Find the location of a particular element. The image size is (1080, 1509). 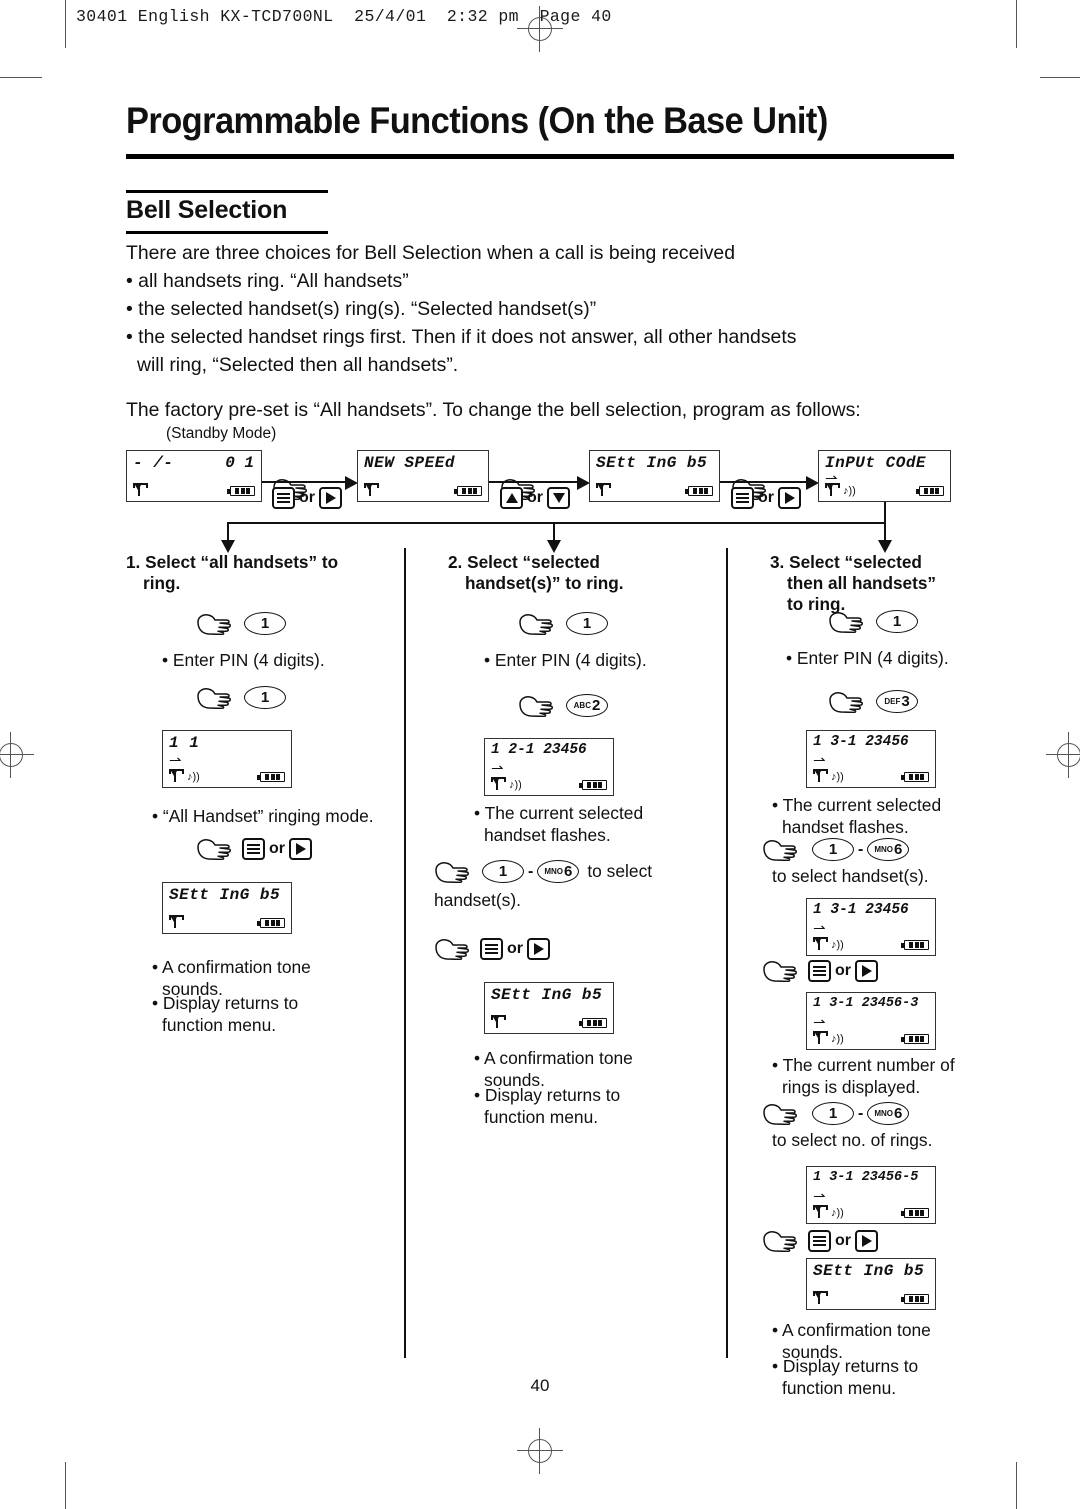

column-2-step-range: 1 - MNO 6 to select is located at coordinates (543, 871).